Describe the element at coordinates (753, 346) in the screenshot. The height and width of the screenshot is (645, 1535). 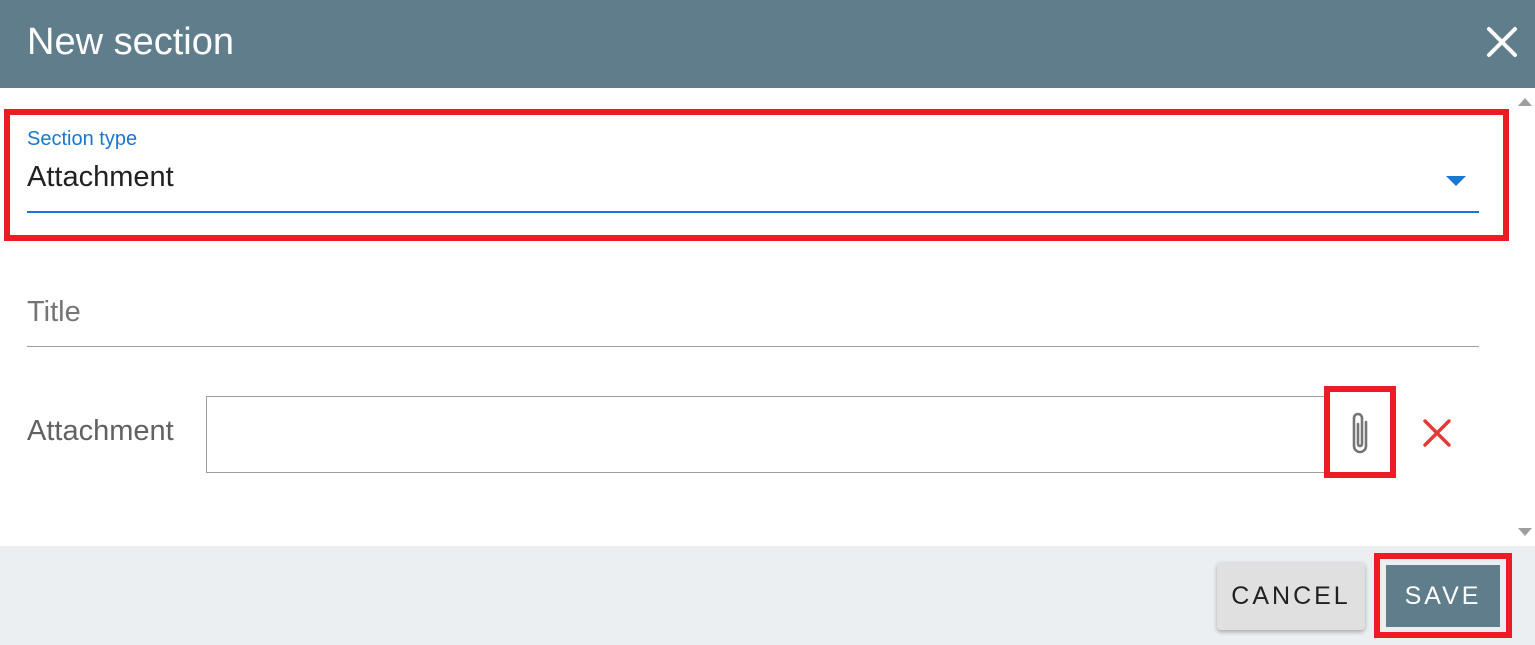
I see `title-underline` at that location.